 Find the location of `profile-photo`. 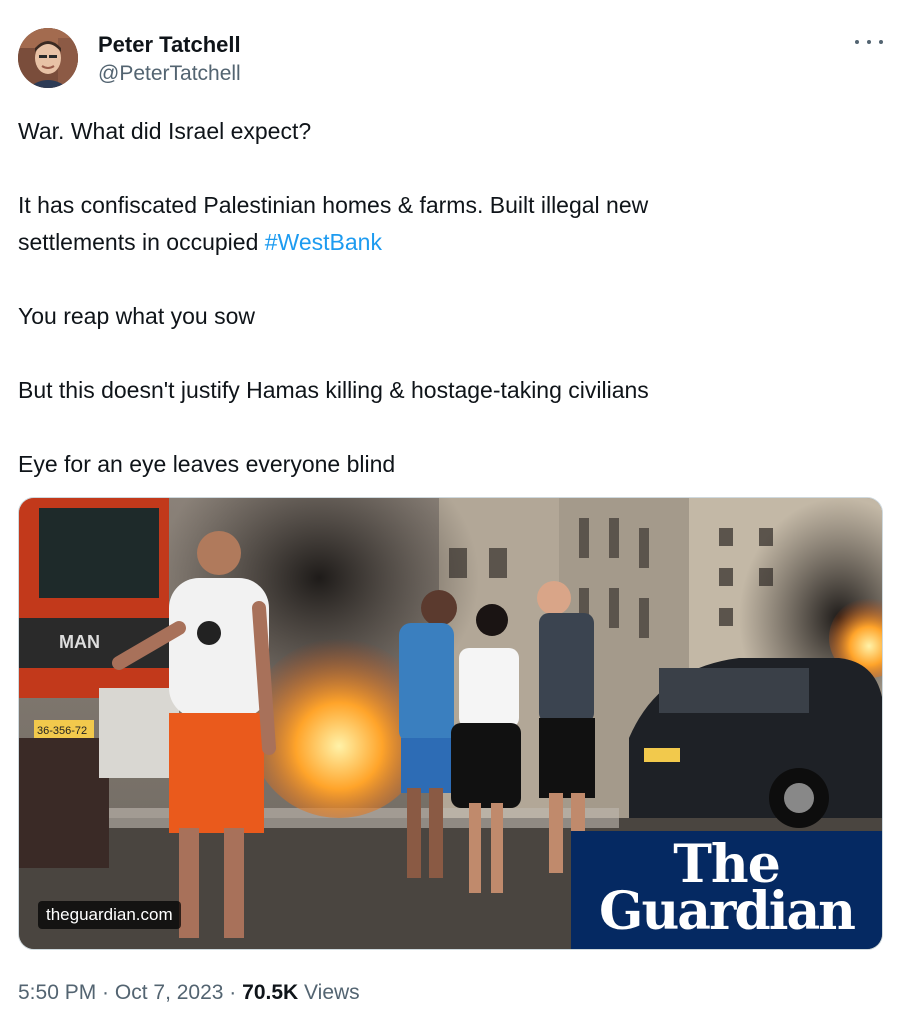

profile-photo is located at coordinates (48, 58).